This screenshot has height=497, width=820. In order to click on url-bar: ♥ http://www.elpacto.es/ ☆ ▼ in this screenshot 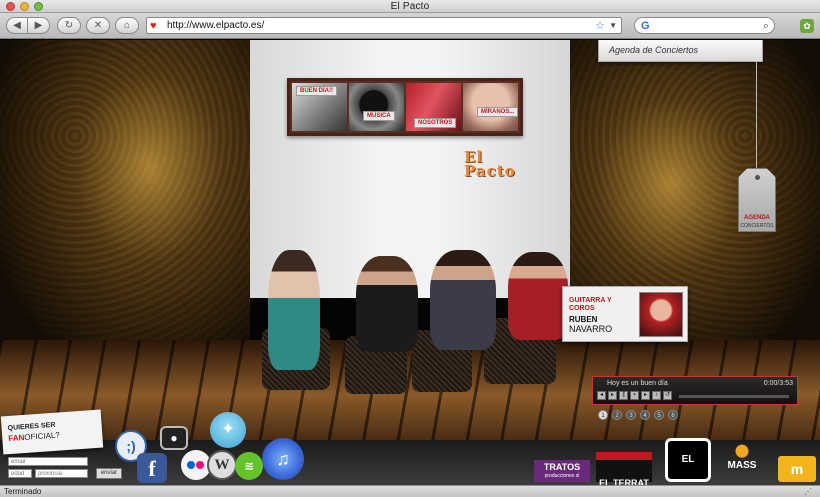, I will do `click(384, 25)`.